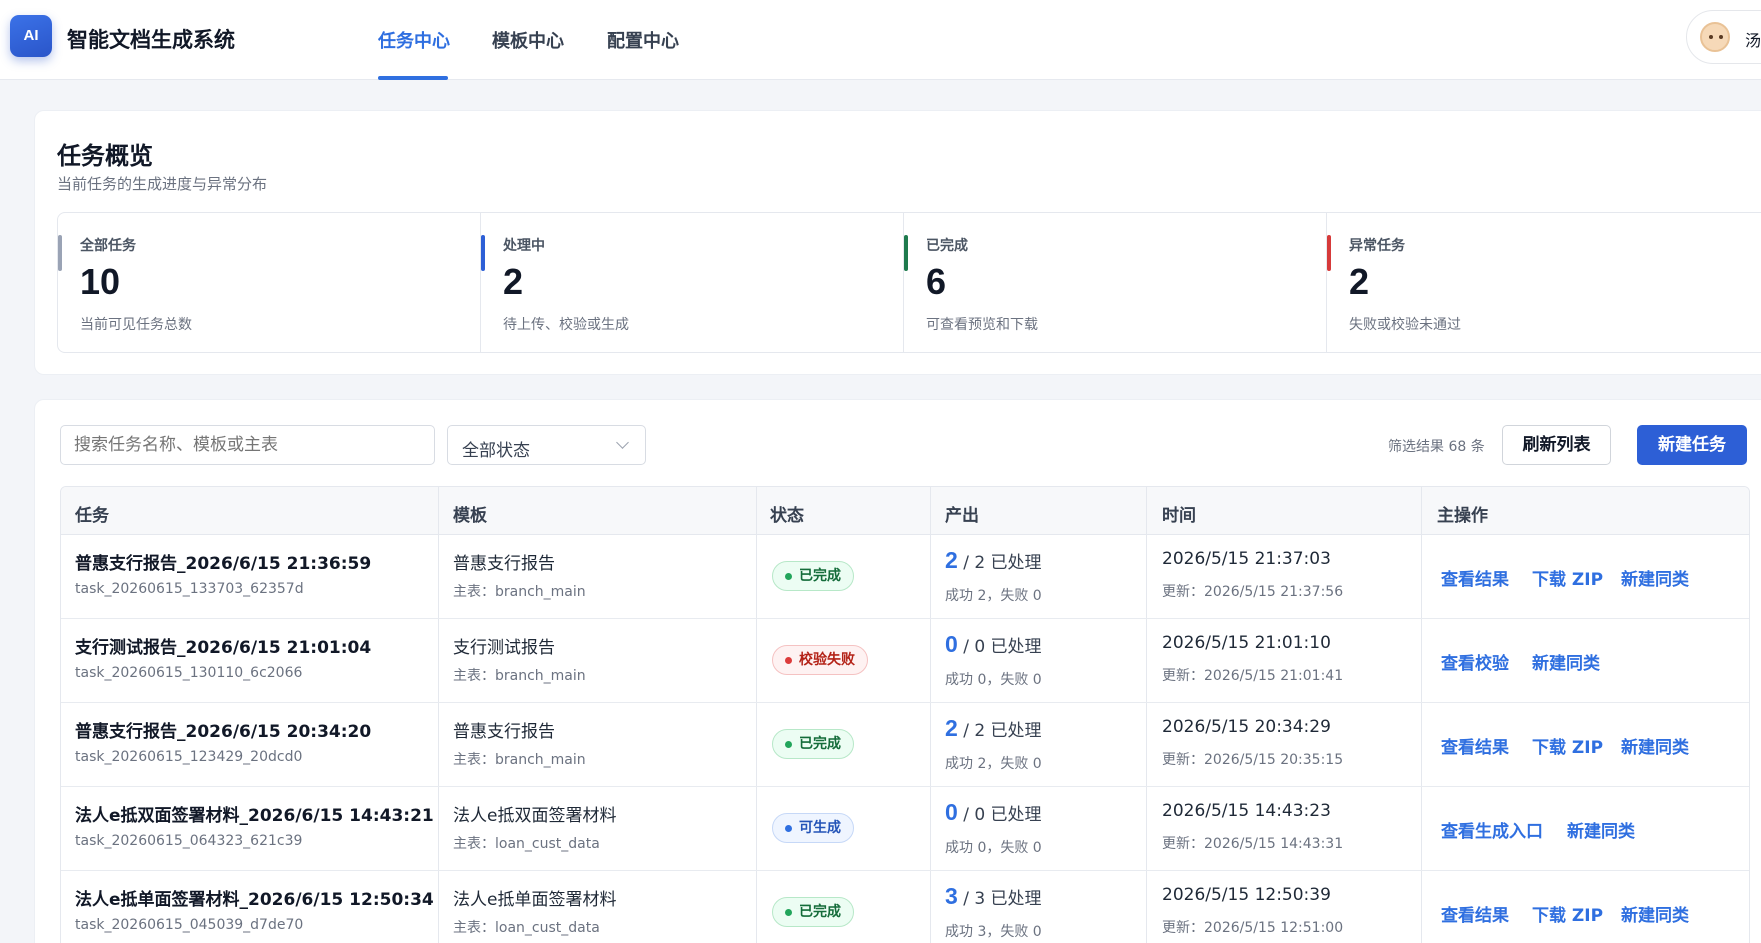  What do you see at coordinates (254, 897) in the screenshot?
I see `task-name: 法人e抵单面签署材料_2026/6/15 12:50:34` at bounding box center [254, 897].